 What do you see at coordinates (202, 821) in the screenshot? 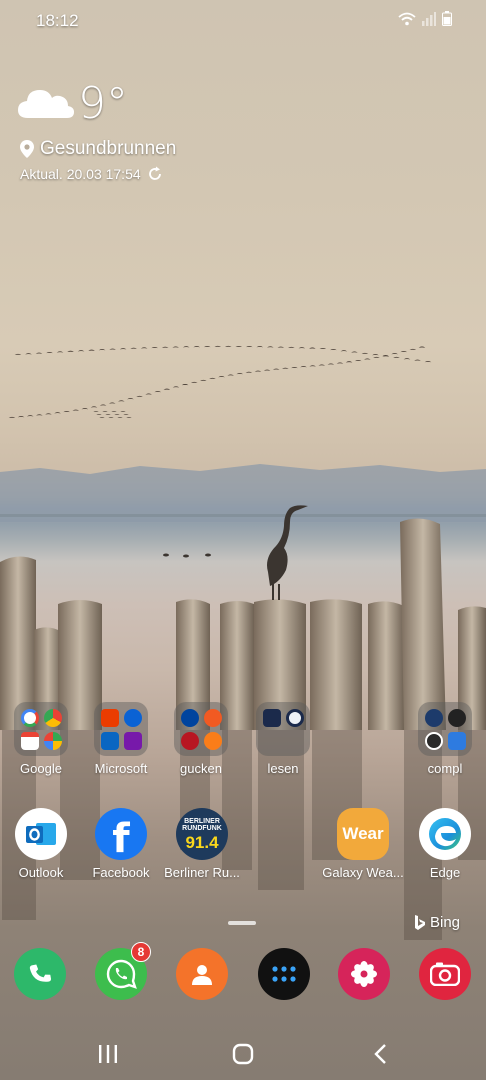
I see `berliner-rundfunk-top: BERLINER` at bounding box center [202, 821].